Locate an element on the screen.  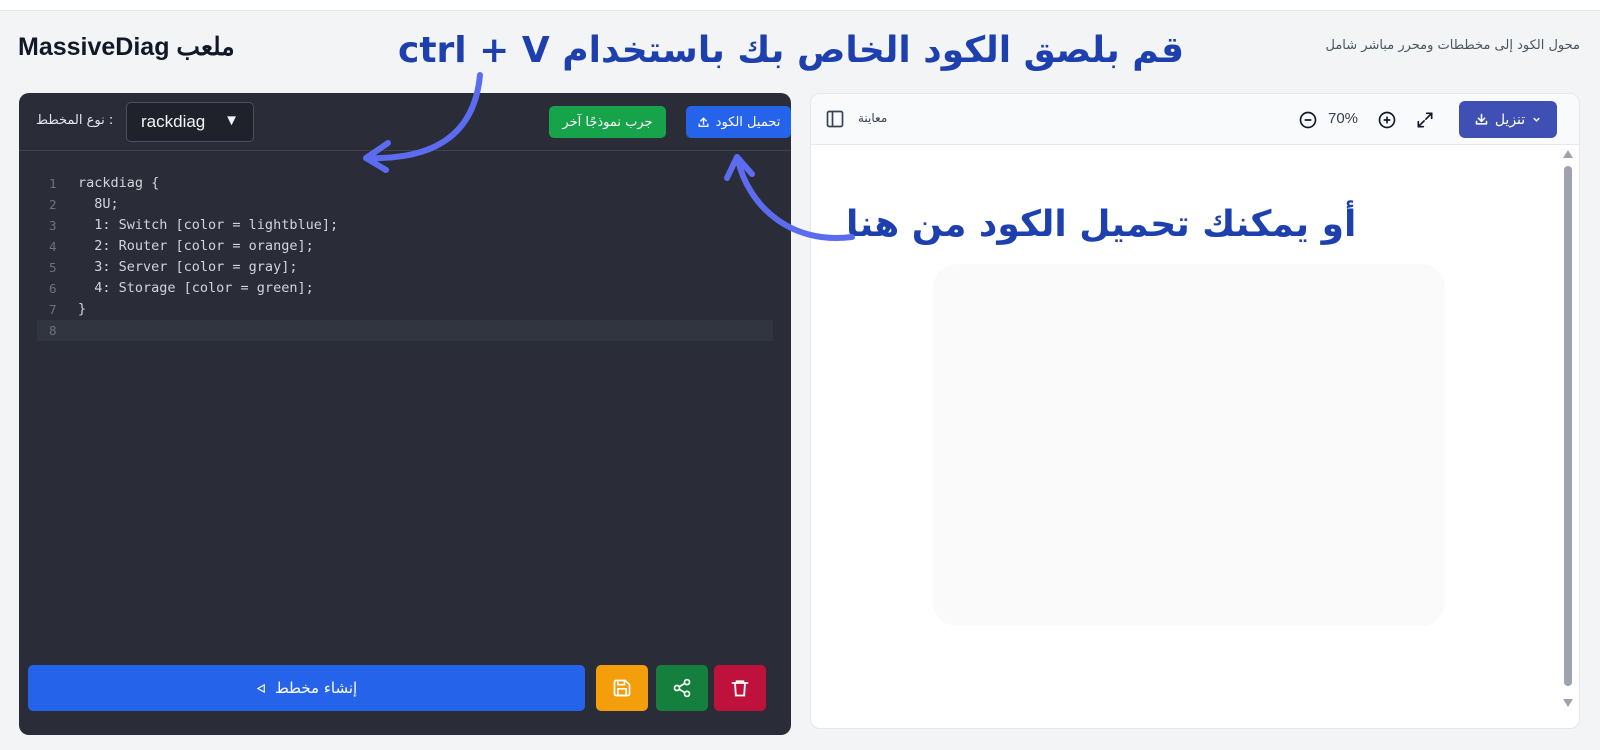
code-text: 8U; is located at coordinates (98, 204).